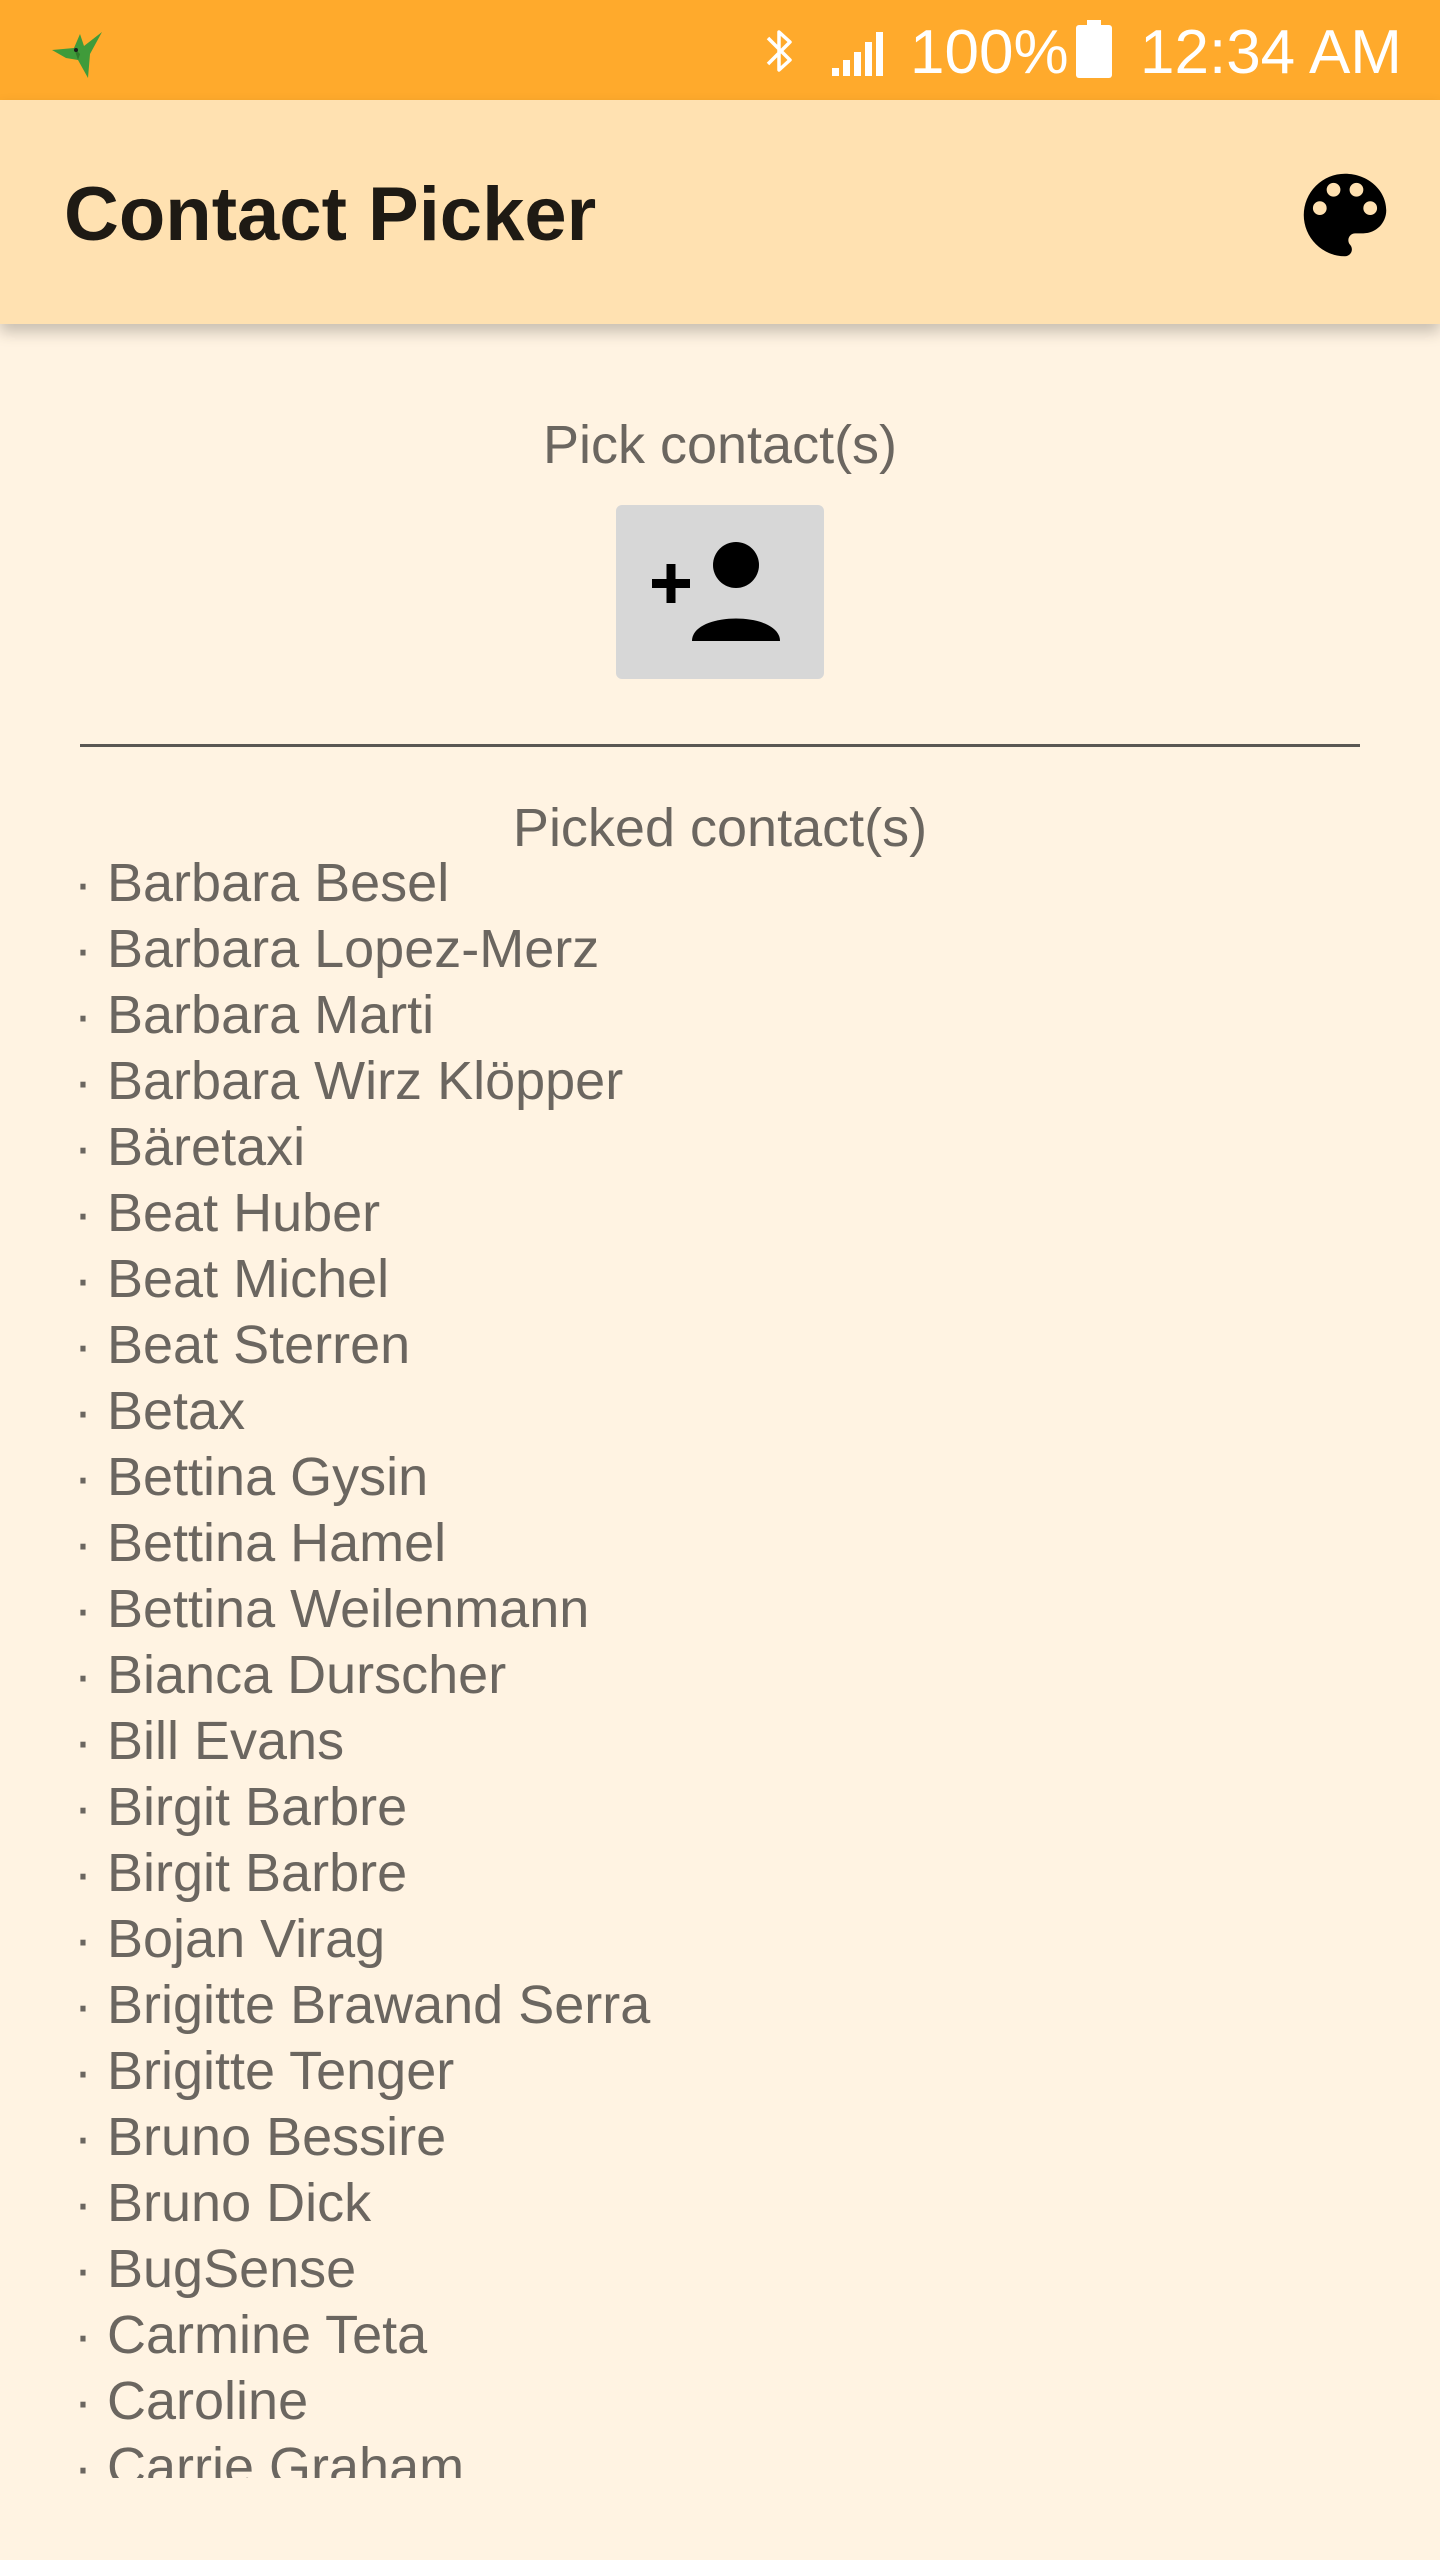  What do you see at coordinates (714, 2005) in the screenshot?
I see `list-item: Brigitte Brawand Serra` at bounding box center [714, 2005].